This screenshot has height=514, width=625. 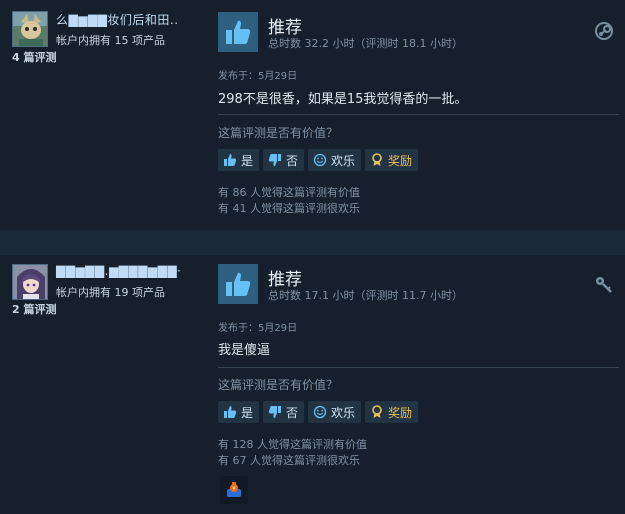 I want to click on vote-stats: 有 128 人觉得这篇评测有价值 有 67 人觉得这篇评测很欢乐, so click(x=292, y=453).